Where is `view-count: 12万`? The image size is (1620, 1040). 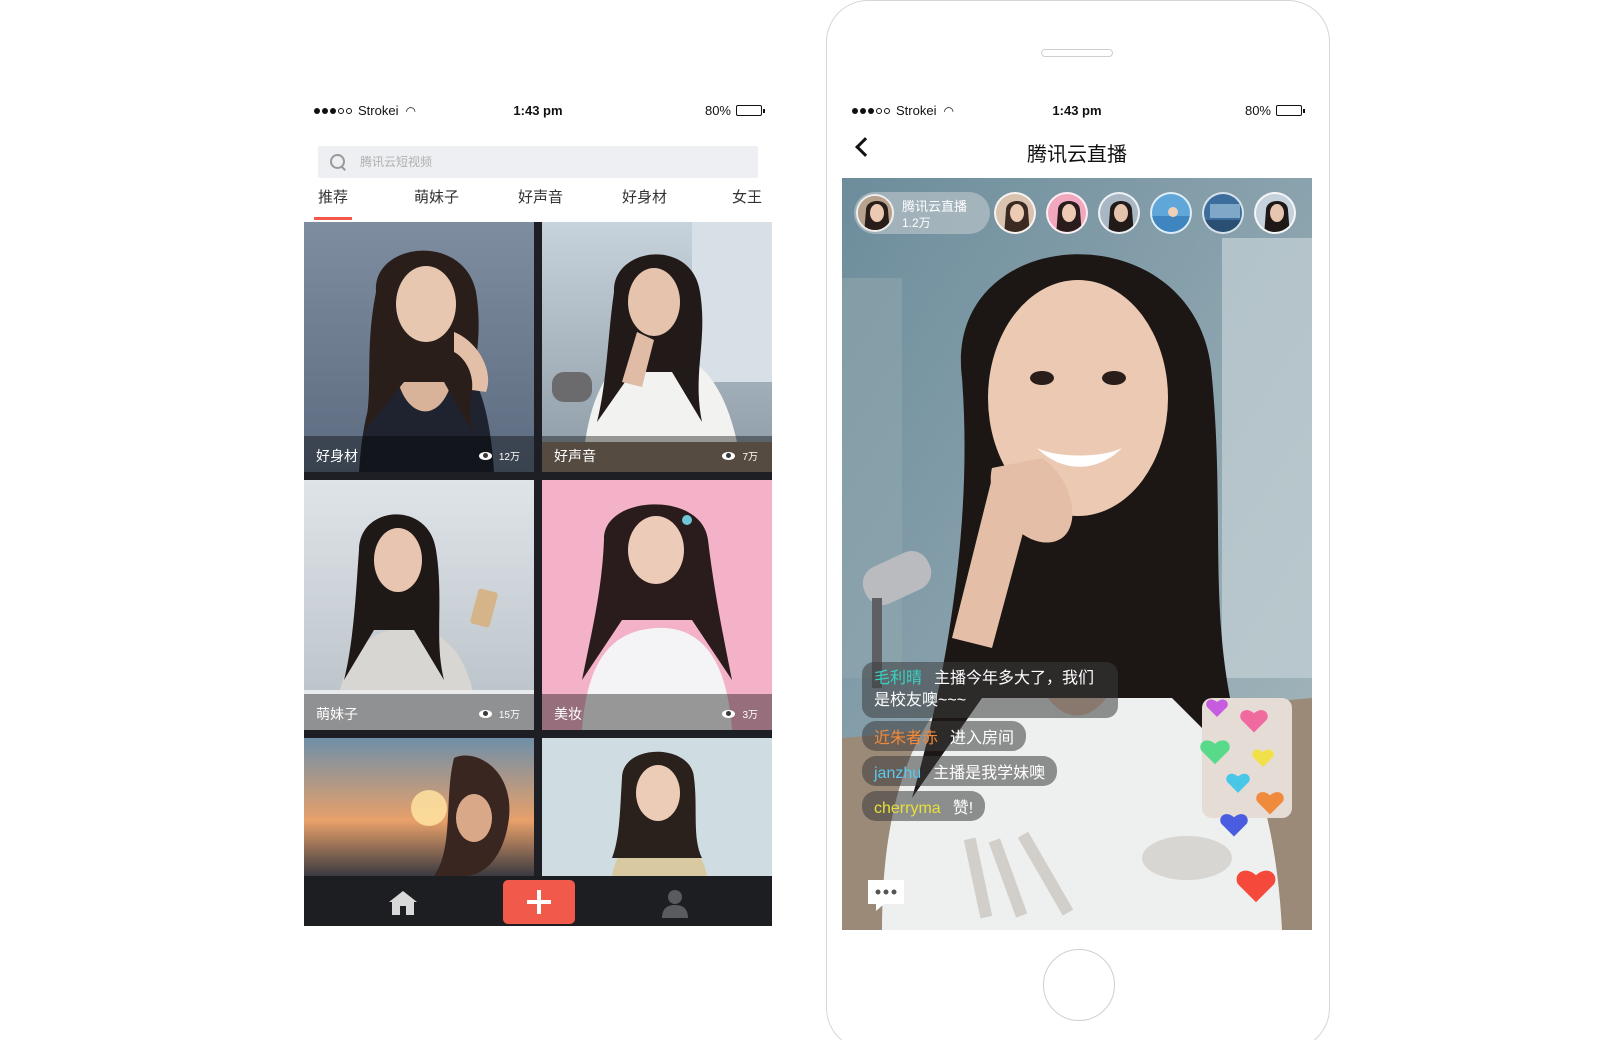 view-count: 12万 is located at coordinates (499, 455).